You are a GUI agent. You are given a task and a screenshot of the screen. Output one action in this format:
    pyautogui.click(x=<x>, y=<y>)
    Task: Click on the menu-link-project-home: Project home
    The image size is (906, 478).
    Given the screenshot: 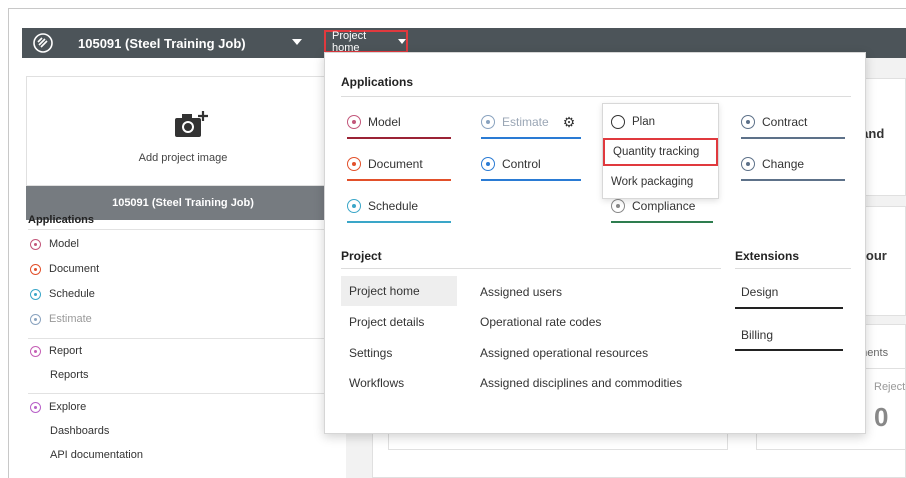 What is the action you would take?
    pyautogui.click(x=399, y=291)
    